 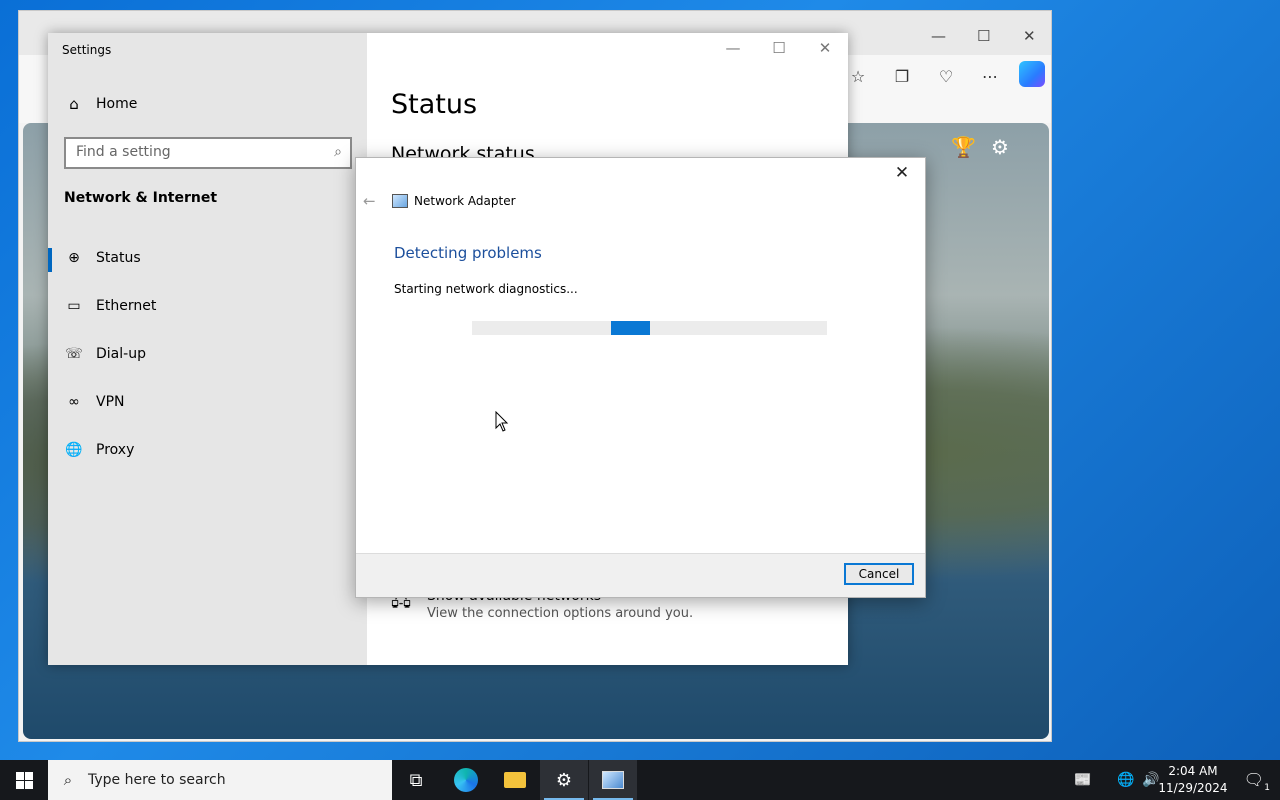 What do you see at coordinates (207, 354) in the screenshot?
I see `sidebar-item-dialup: ☏ Dial-up` at bounding box center [207, 354].